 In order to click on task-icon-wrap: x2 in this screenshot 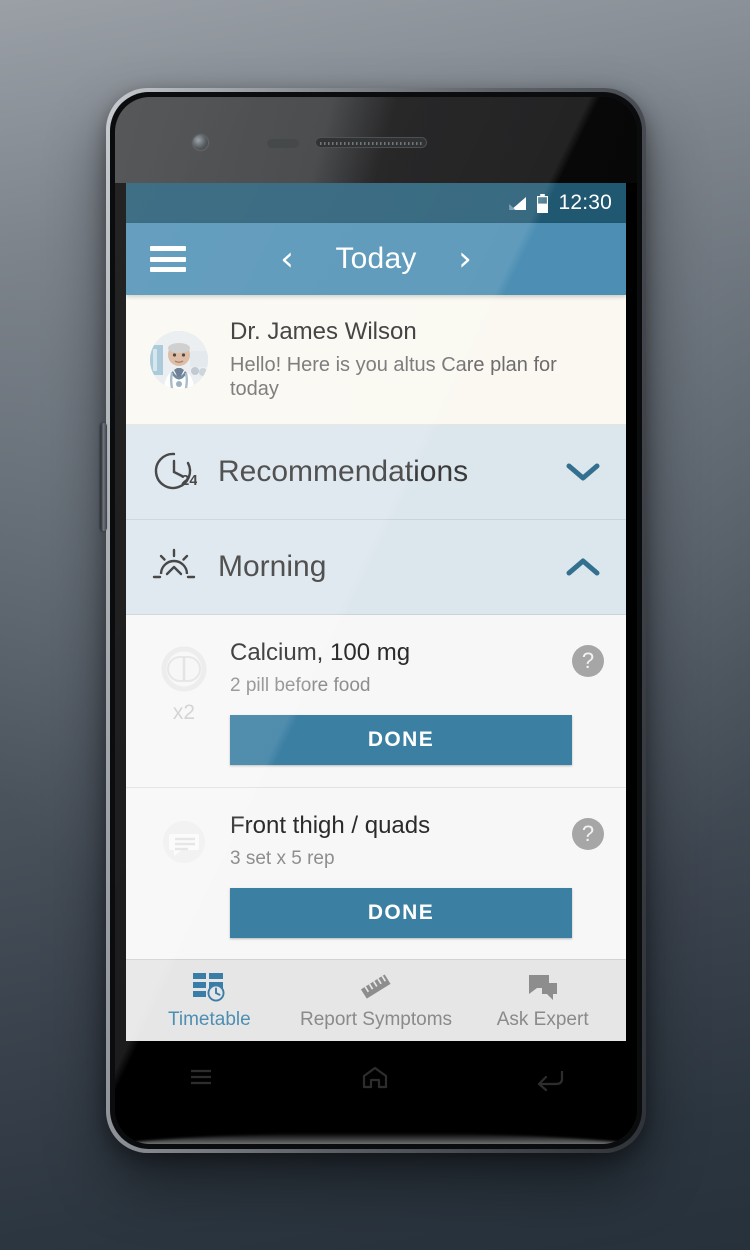, I will do `click(184, 702)`.